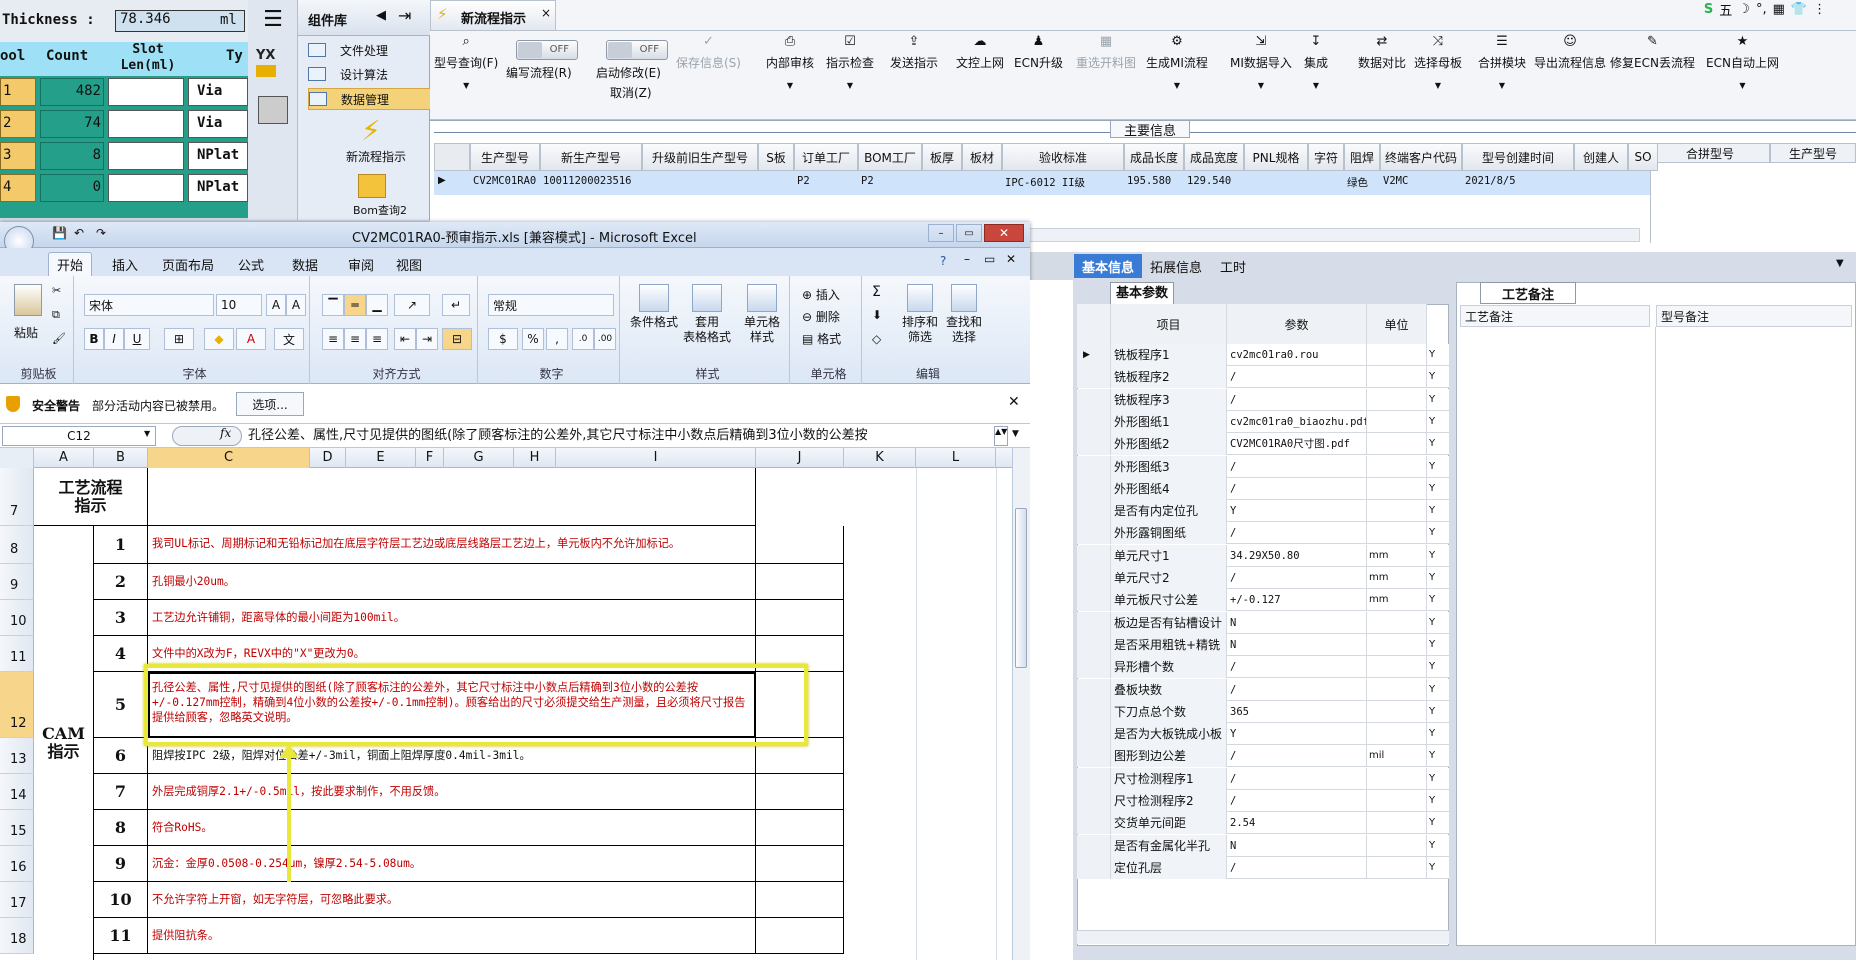  What do you see at coordinates (355, 339) in the screenshot?
I see `align-center-icon: ≡` at bounding box center [355, 339].